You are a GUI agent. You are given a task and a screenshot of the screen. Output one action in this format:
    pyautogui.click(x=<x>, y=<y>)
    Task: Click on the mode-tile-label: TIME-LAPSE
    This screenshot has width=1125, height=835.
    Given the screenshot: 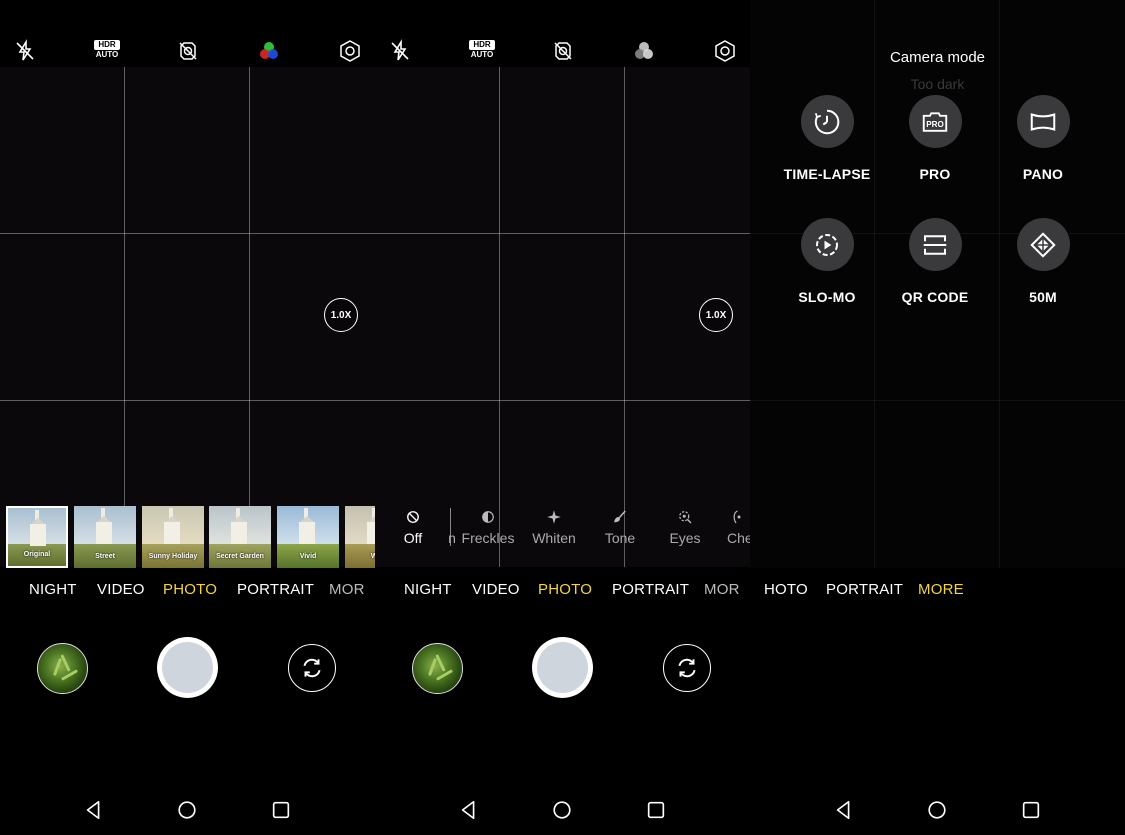 What is the action you would take?
    pyautogui.click(x=827, y=174)
    